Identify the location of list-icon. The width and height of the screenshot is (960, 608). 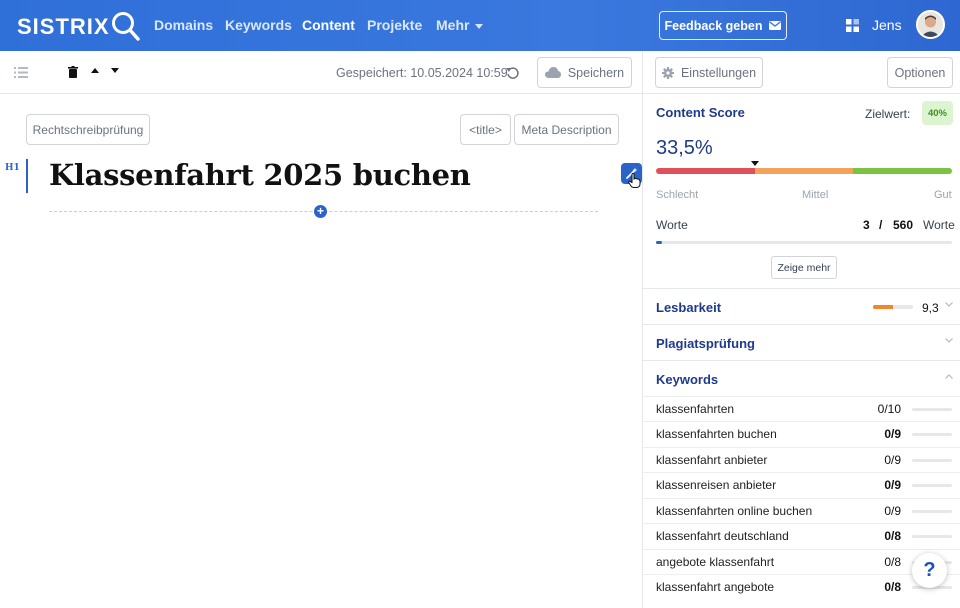
(21, 72).